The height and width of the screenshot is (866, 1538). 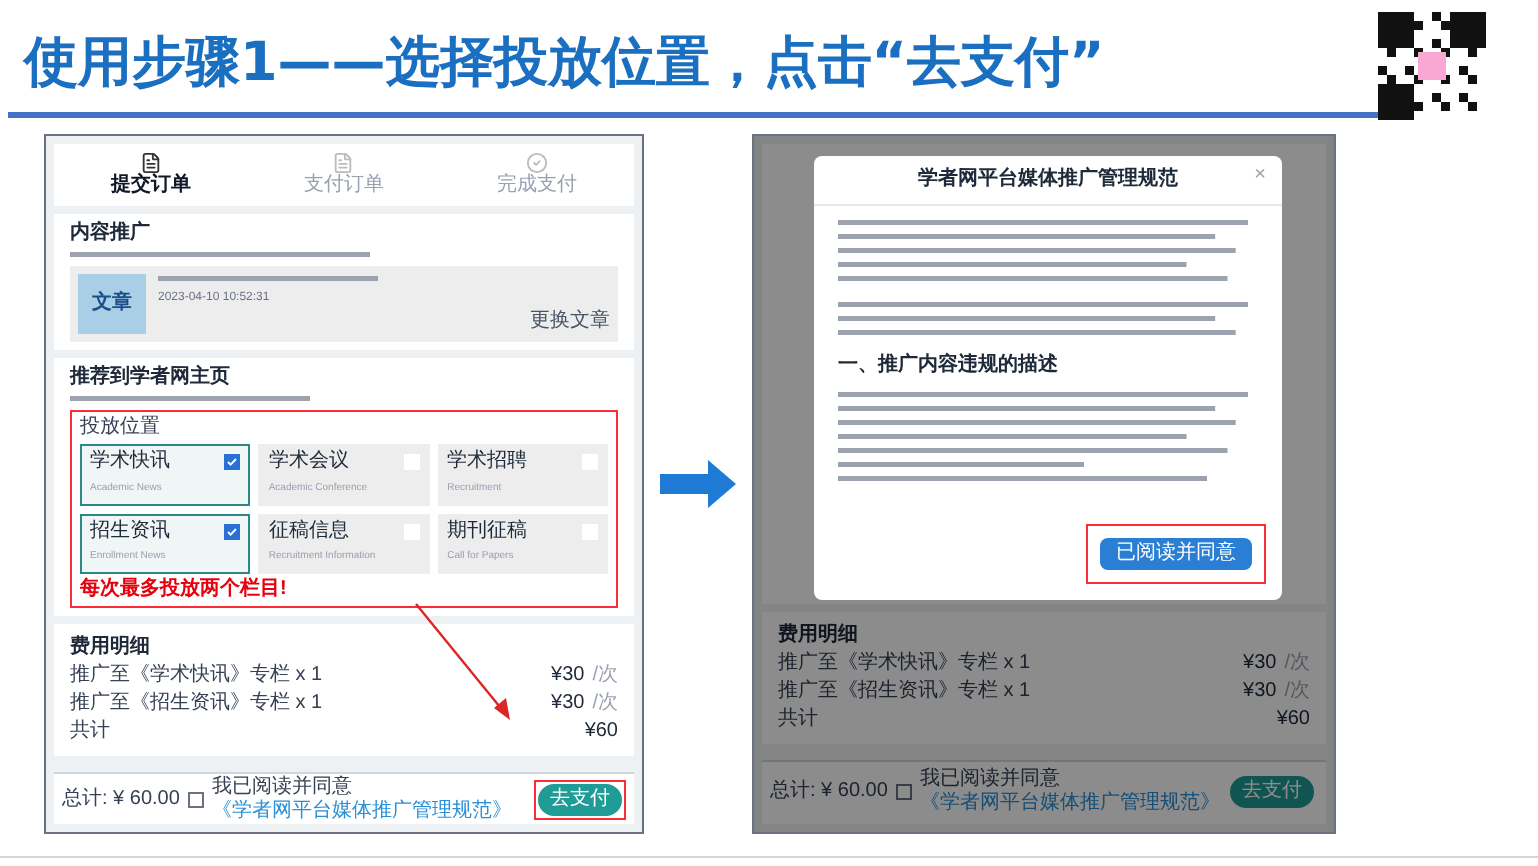 What do you see at coordinates (343, 186) in the screenshot?
I see `step-label: 支付订单` at bounding box center [343, 186].